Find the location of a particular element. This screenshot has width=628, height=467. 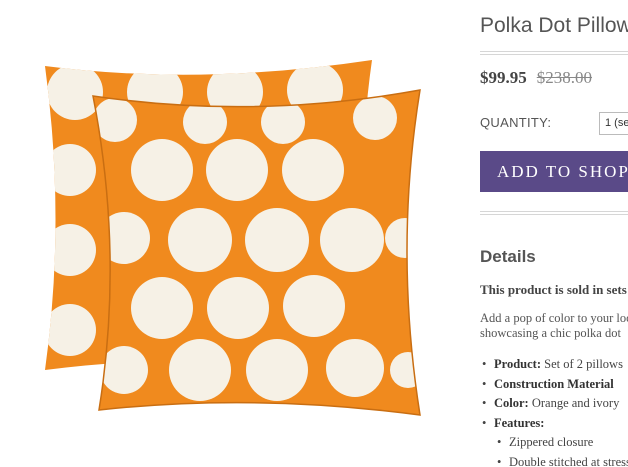

spec-item: Construction Material is located at coordinates (554, 385).